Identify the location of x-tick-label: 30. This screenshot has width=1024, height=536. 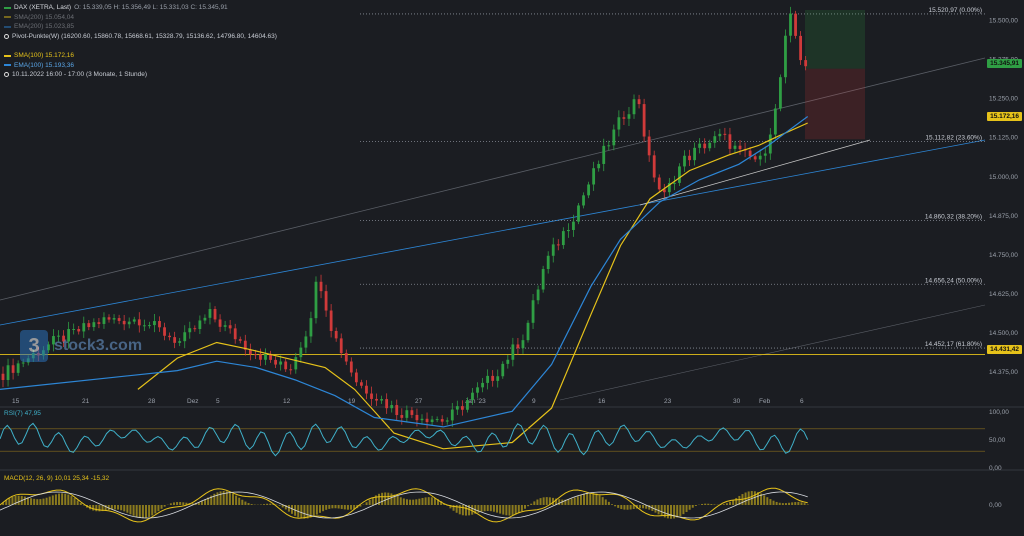
(737, 401).